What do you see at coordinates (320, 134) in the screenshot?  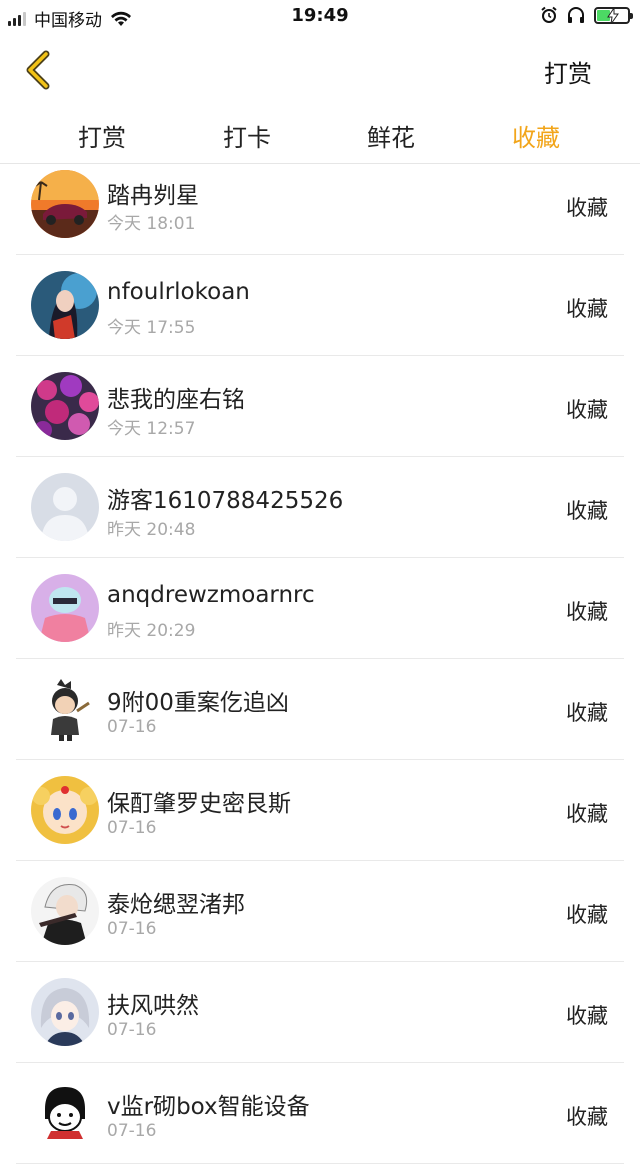 I see `tab-bar: 打赏 打卡 鲜花 收藏` at bounding box center [320, 134].